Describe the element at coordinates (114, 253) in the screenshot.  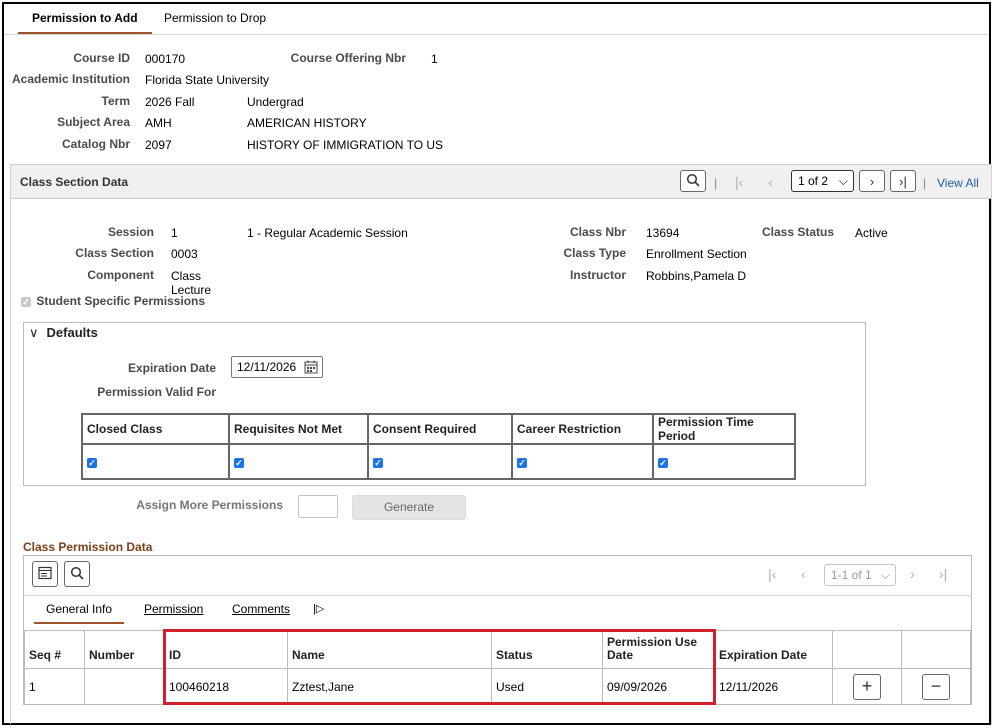
I see `class-section-label: Class Section` at that location.